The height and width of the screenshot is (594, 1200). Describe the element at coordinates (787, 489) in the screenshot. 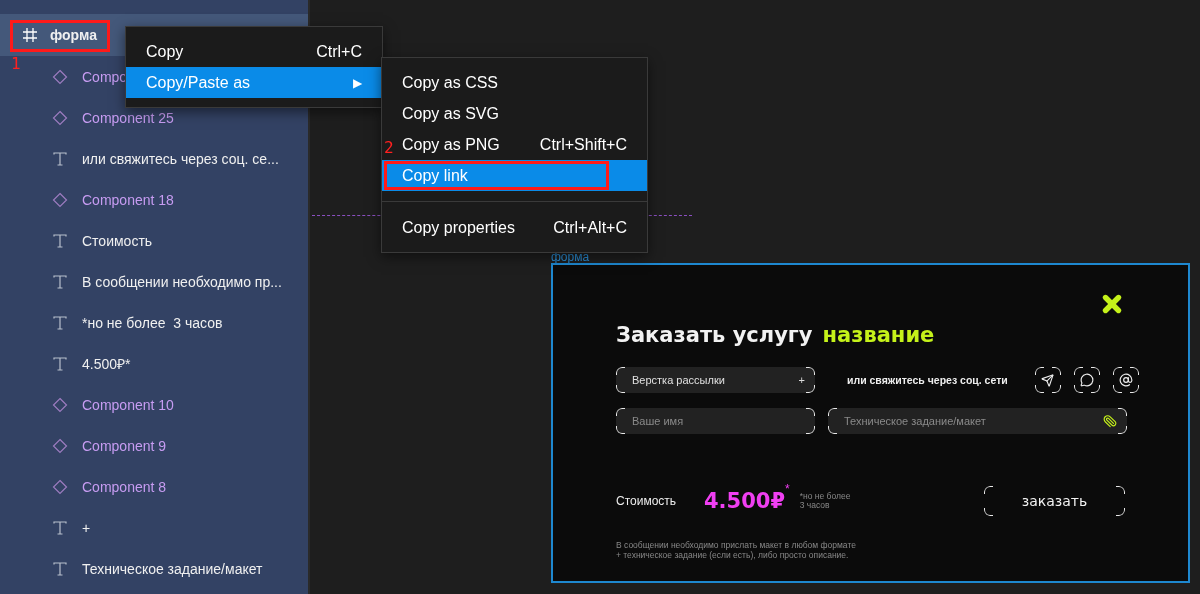

I see `price-mark: *` at that location.